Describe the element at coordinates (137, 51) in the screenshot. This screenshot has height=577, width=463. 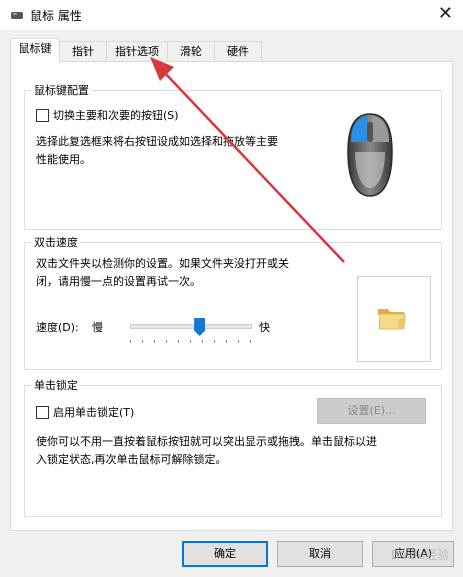
I see `tab-pointer-options: 指针选项` at that location.